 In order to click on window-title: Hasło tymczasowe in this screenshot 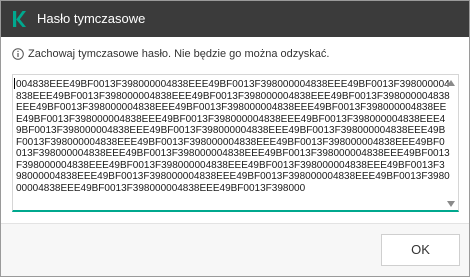, I will do `click(91, 18)`.